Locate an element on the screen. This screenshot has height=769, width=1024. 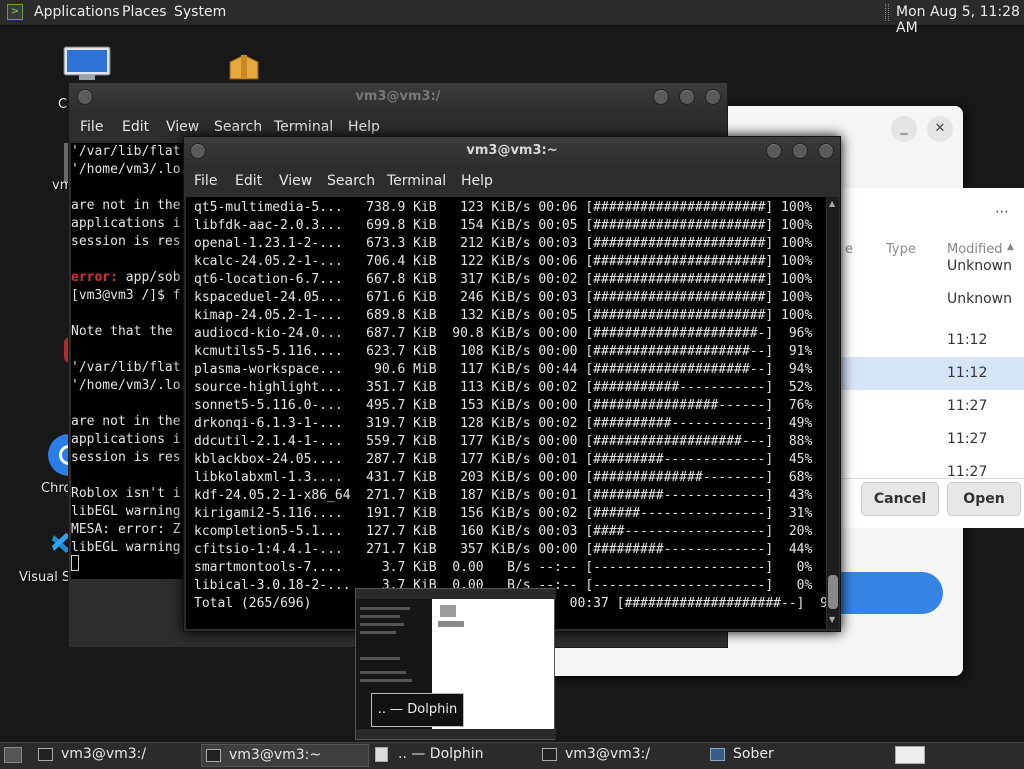
task-label: vm3@vm3:/ is located at coordinates (608, 754).